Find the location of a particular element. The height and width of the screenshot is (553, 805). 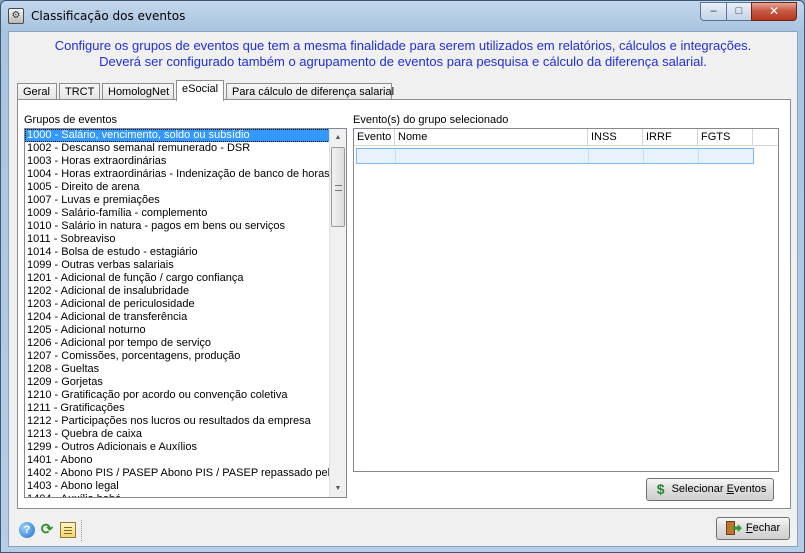

list-item: 1299 - Outros Adicionais e Auxílios is located at coordinates (177, 447).